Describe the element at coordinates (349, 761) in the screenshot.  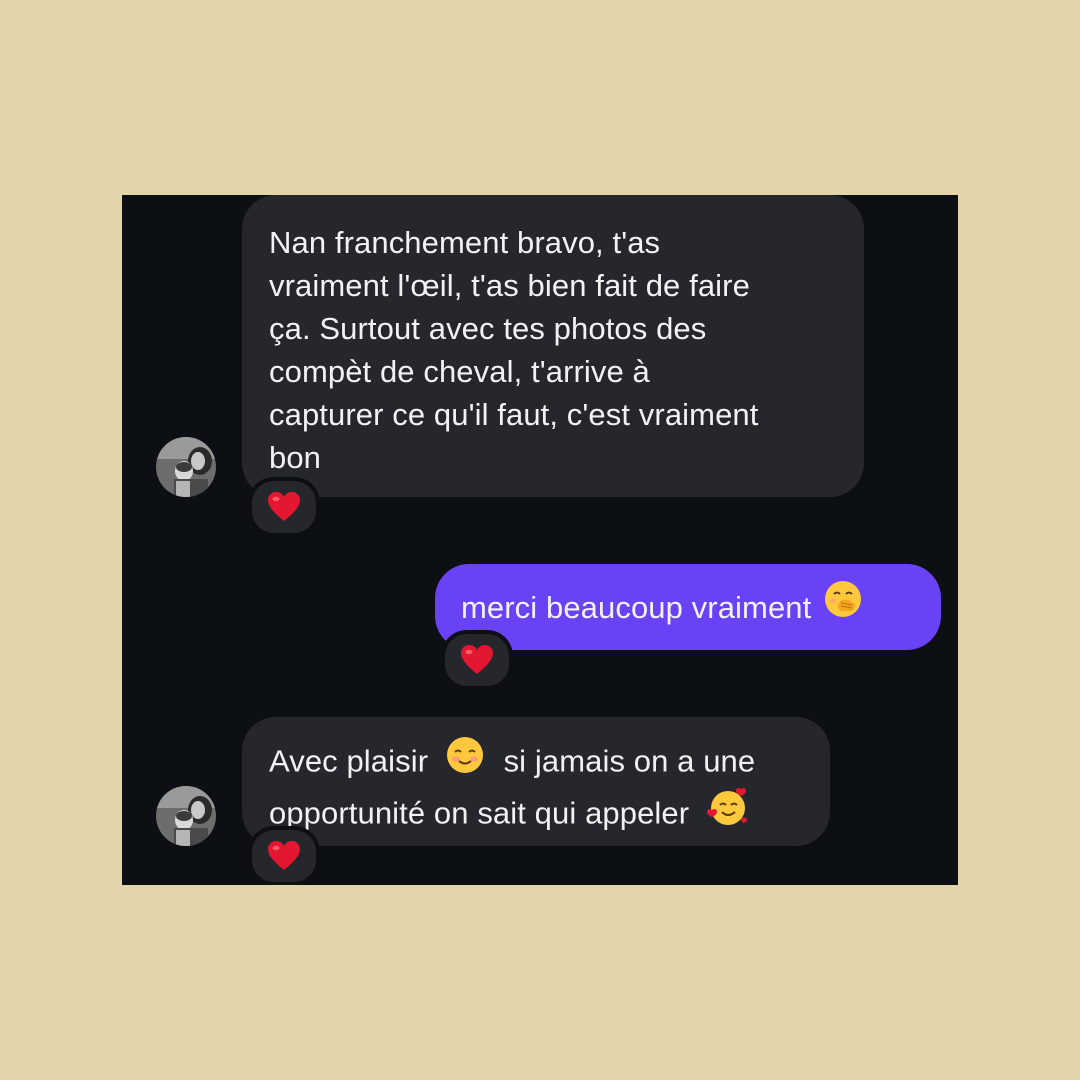
I see `message-text: Avec plaisir` at that location.